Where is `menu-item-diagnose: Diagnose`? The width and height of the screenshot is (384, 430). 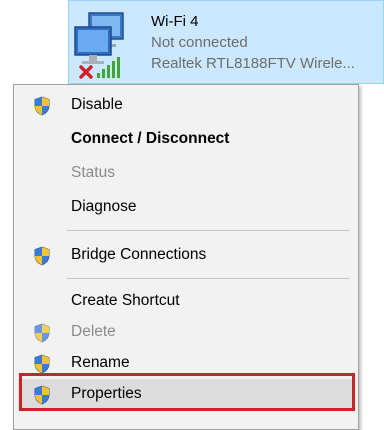
menu-item-diagnose: Diagnose is located at coordinates (186, 207).